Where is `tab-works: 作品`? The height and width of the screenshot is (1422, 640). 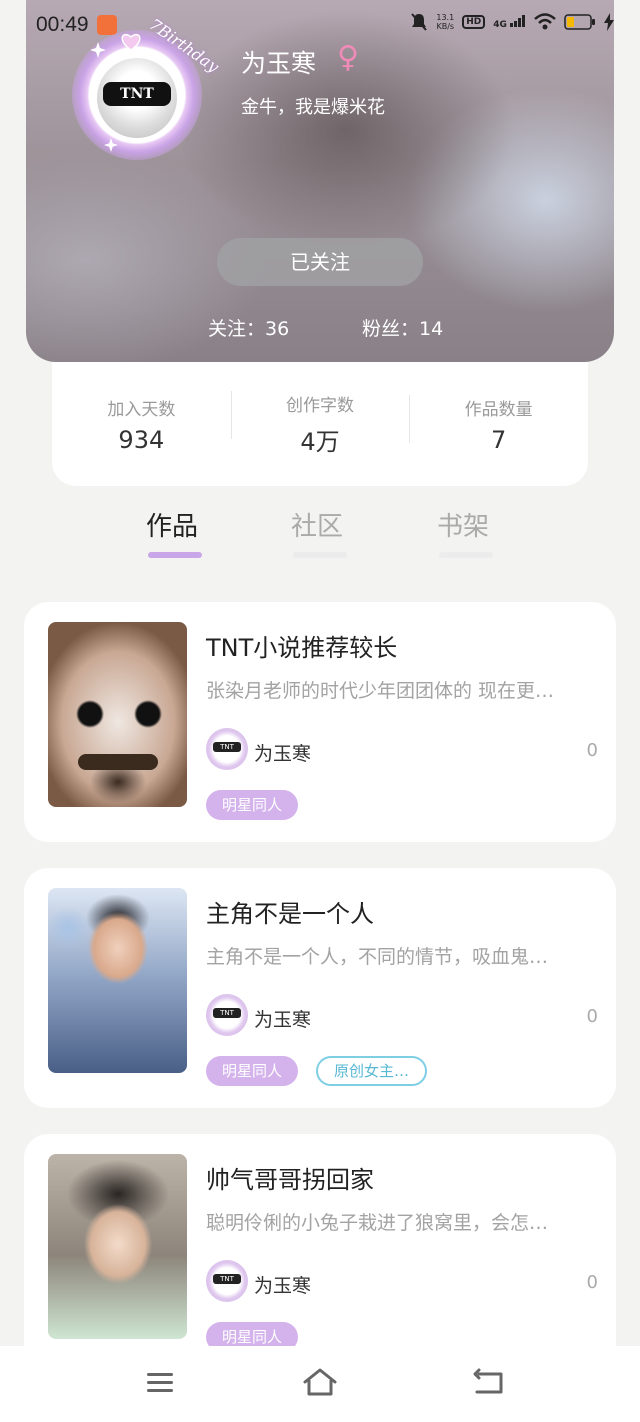 tab-works: 作品 is located at coordinates (172, 524).